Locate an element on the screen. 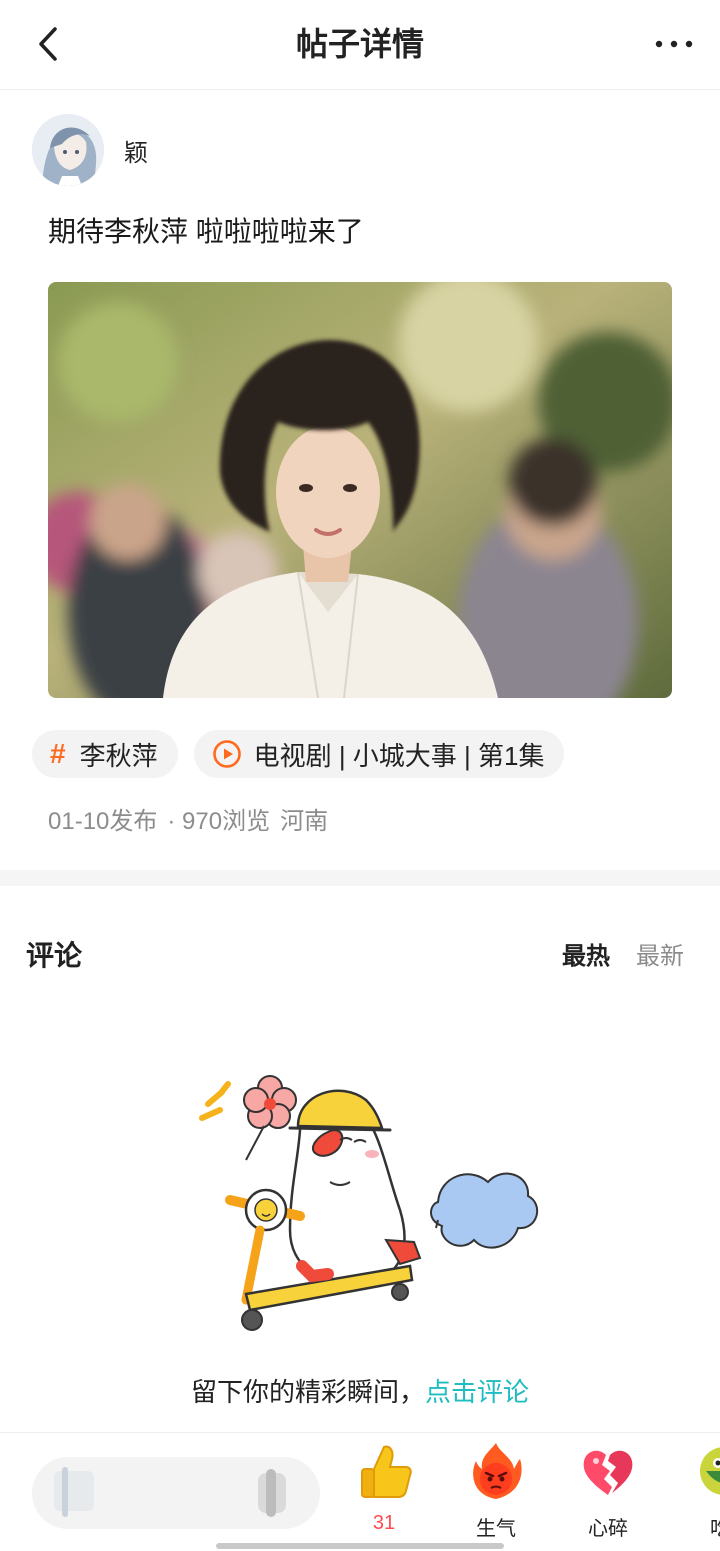 Image resolution: width=720 pixels, height=1551 pixels. tag-label: 李秋萍 is located at coordinates (118, 755).